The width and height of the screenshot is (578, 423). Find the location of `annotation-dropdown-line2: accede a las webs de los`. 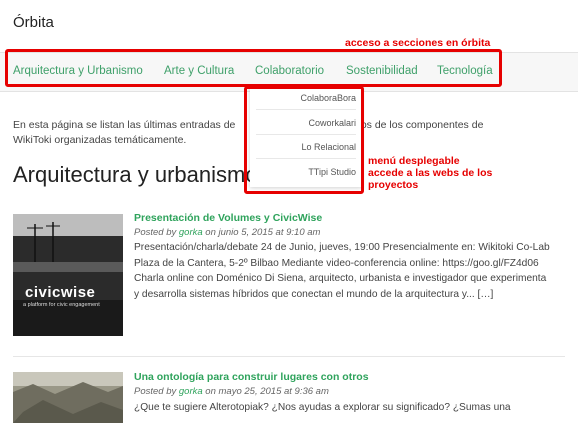

annotation-dropdown-line2: accede a las webs de los is located at coordinates (430, 173).